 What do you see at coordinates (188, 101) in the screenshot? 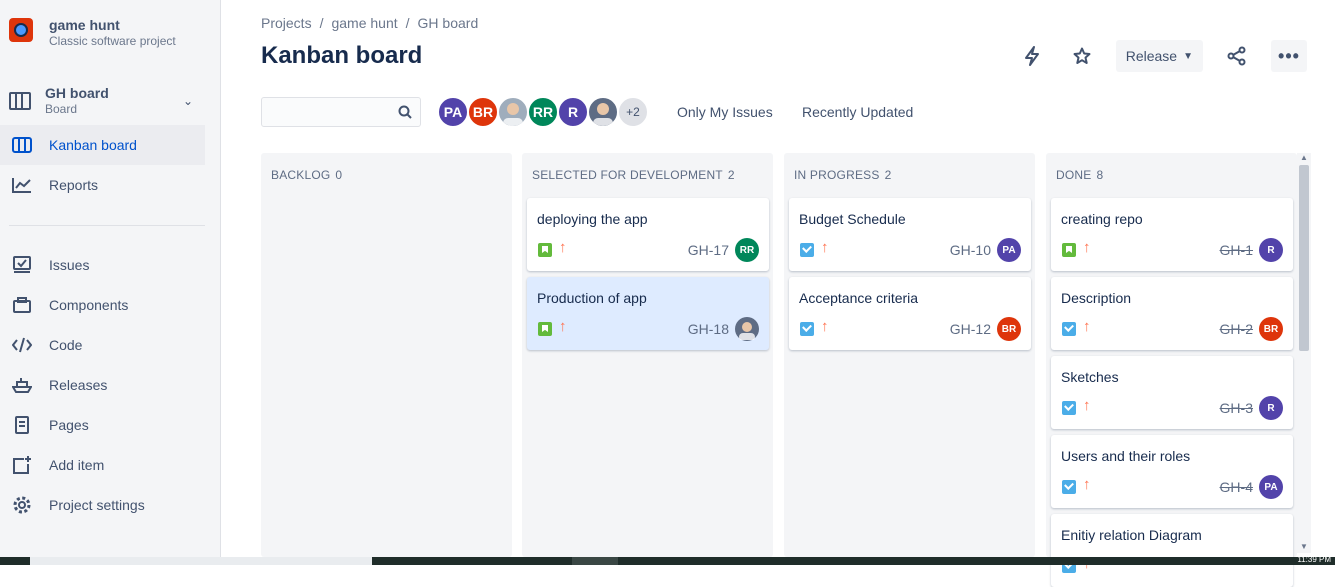
I see `chevron-down-icon: ⌄` at bounding box center [188, 101].